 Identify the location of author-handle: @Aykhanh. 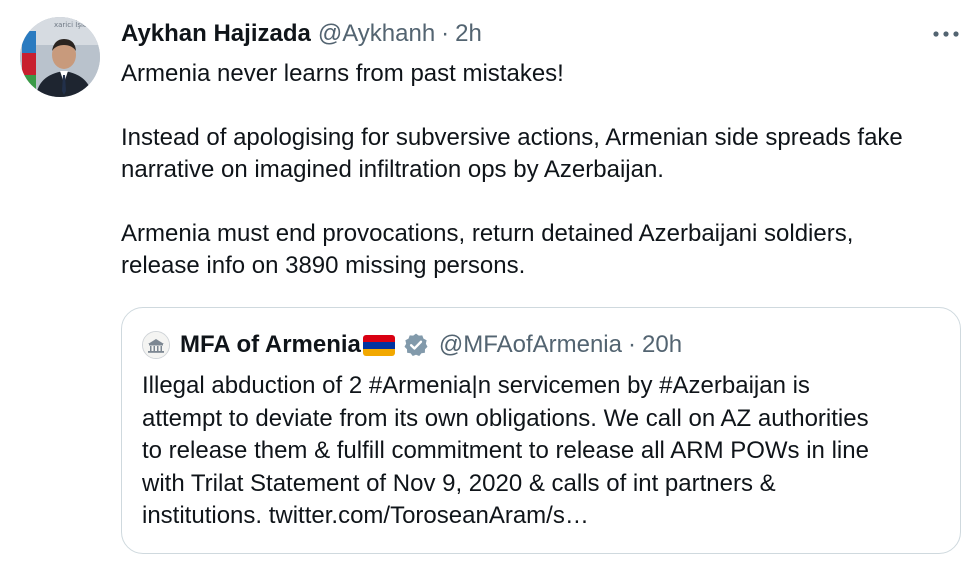
(376, 34).